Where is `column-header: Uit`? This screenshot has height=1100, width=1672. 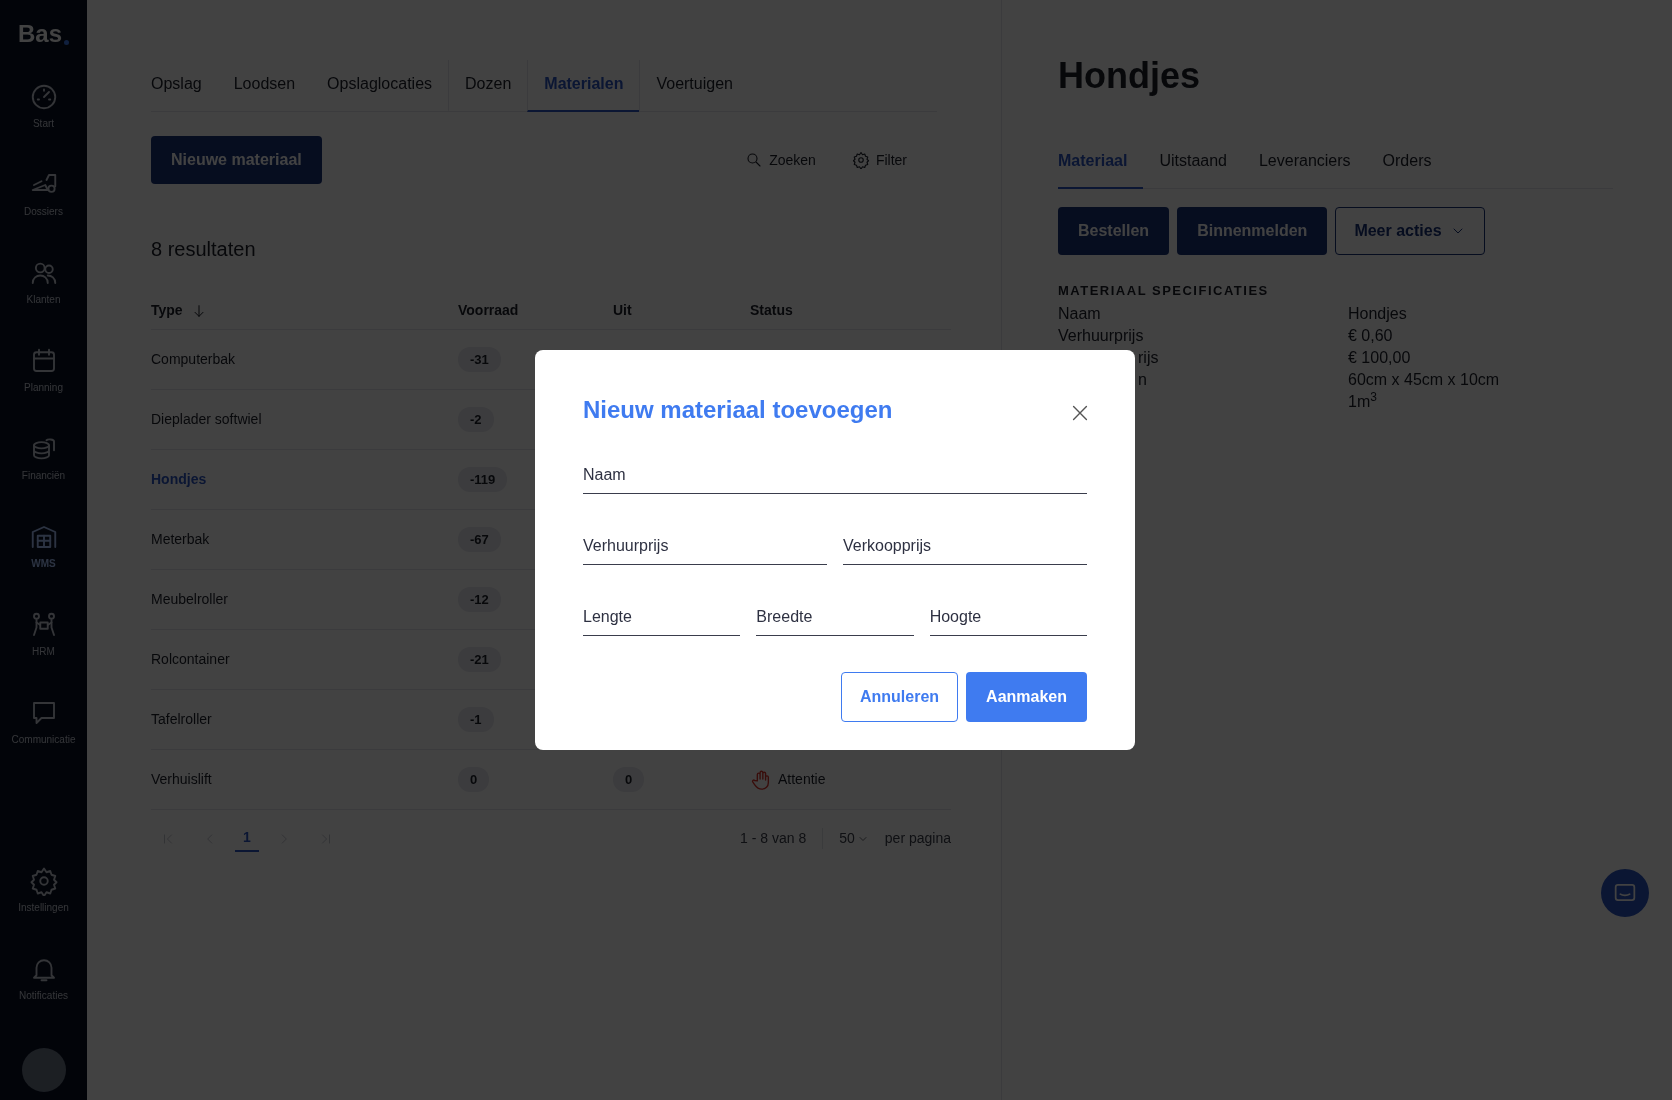 column-header: Uit is located at coordinates (623, 310).